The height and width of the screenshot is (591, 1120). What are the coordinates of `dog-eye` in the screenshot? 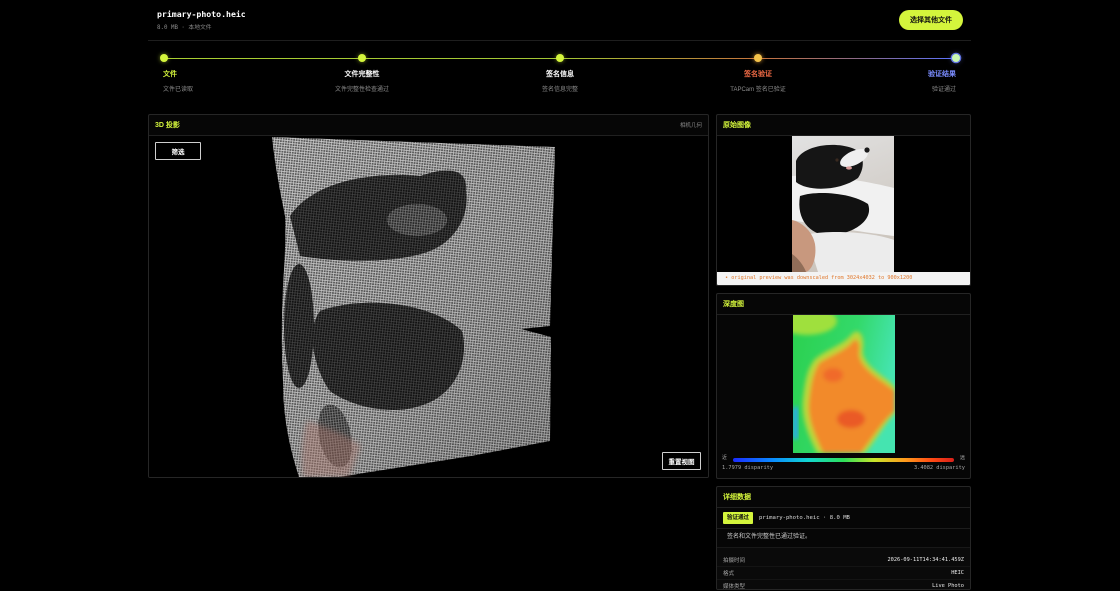 It's located at (837, 160).